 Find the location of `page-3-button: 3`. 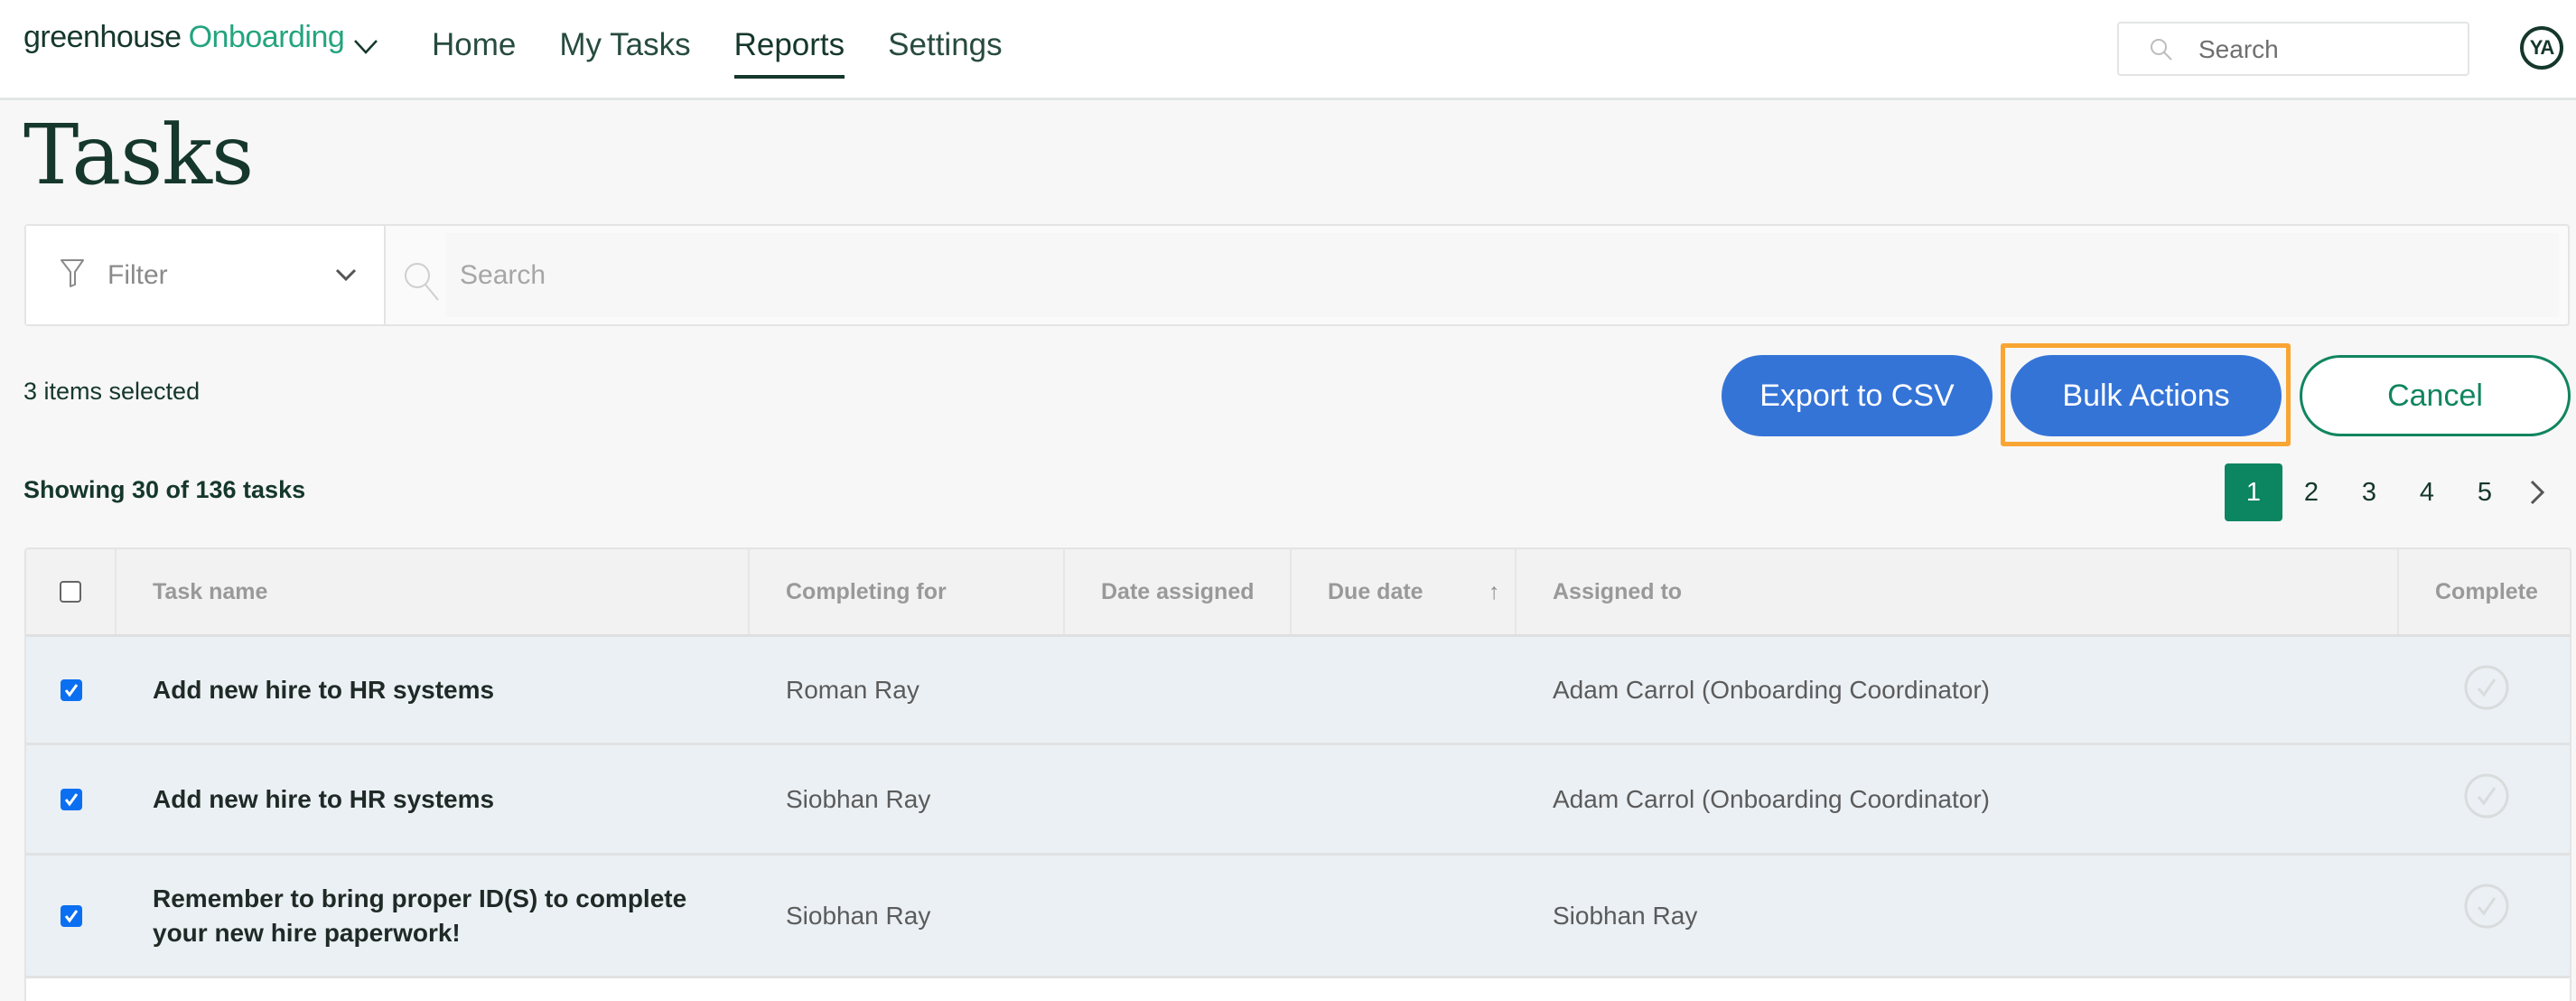

page-3-button: 3 is located at coordinates (2369, 492).